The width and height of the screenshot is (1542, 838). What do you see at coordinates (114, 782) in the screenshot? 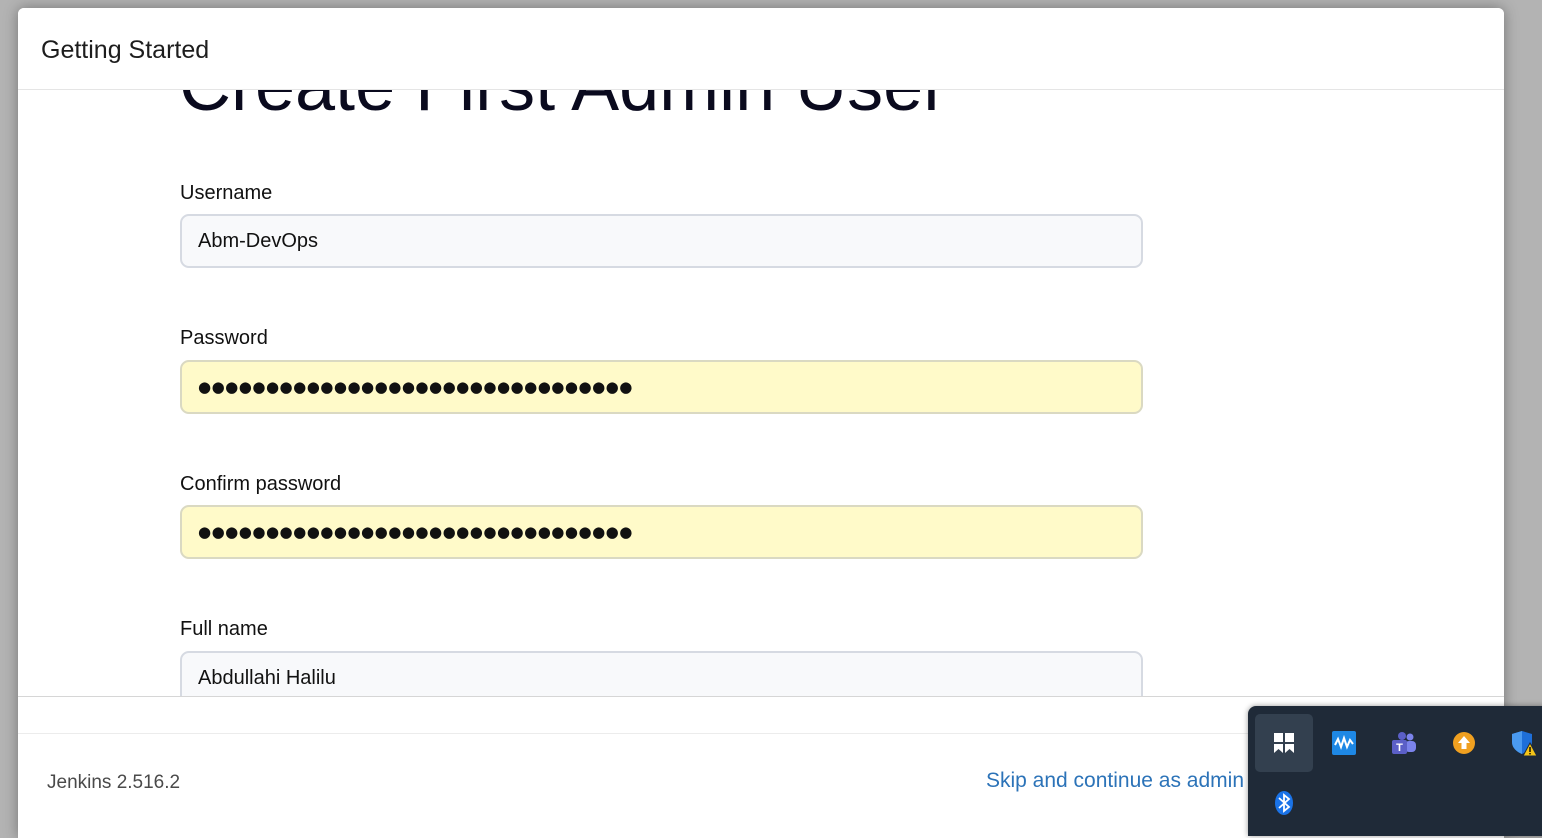
I see `jenkins-version: Jenkins 2.516.2` at bounding box center [114, 782].